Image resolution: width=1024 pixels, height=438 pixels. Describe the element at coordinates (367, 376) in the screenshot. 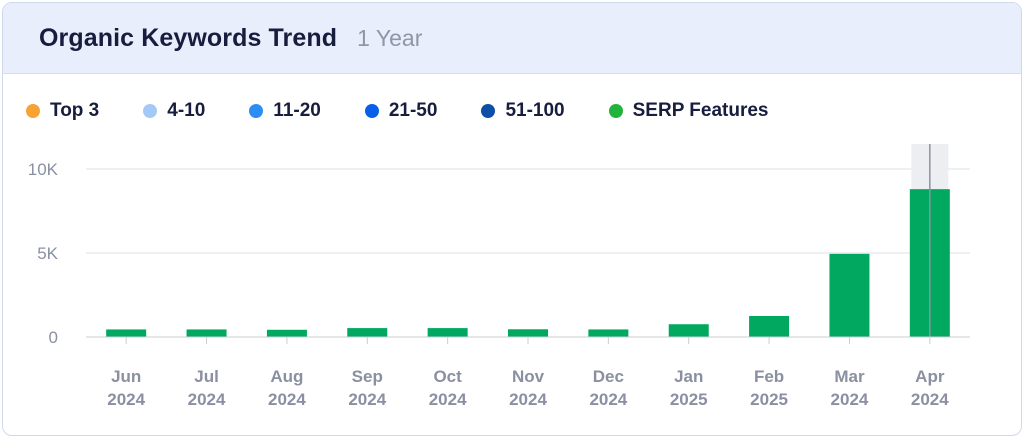

I see `x-tick-label-month: Sep` at that location.